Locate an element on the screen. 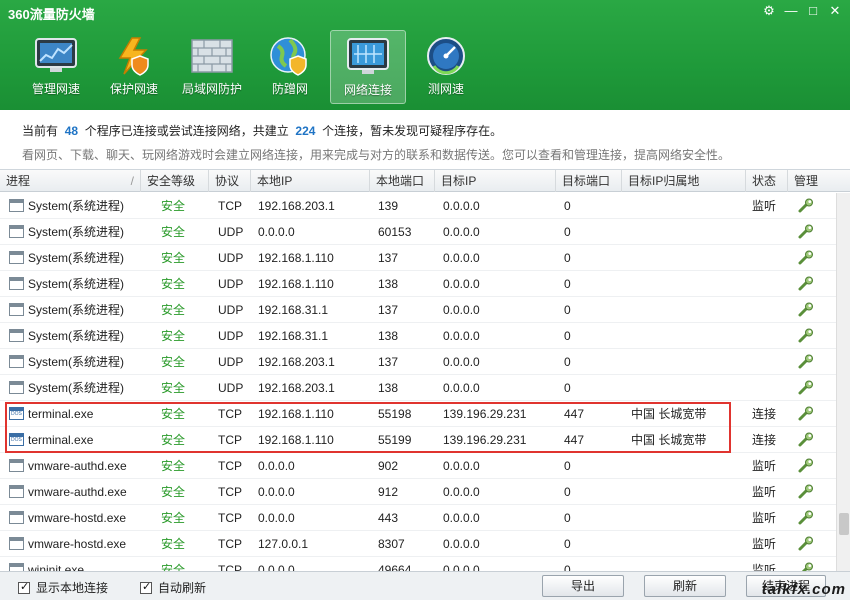 The image size is (850, 600). cell-local-ip: 192.168.31.1 is located at coordinates (293, 336).